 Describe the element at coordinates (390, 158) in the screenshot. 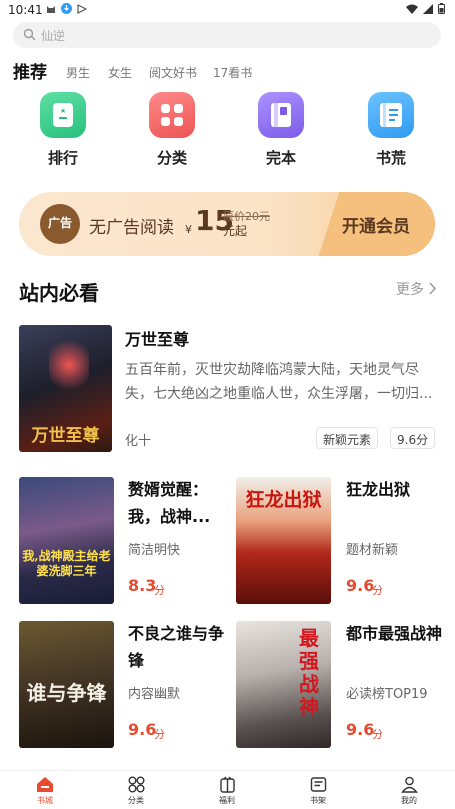

I see `category-booklist-label: 书荒` at that location.